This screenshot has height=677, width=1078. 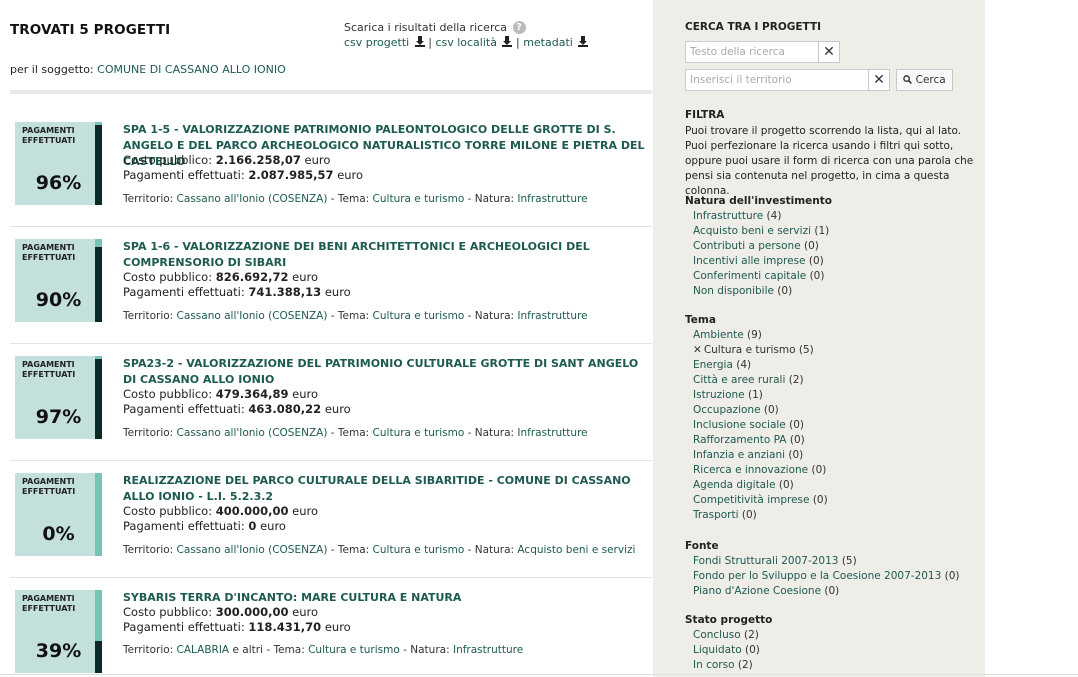 What do you see at coordinates (285, 409) in the screenshot?
I see `paid-value: 463.080,22` at bounding box center [285, 409].